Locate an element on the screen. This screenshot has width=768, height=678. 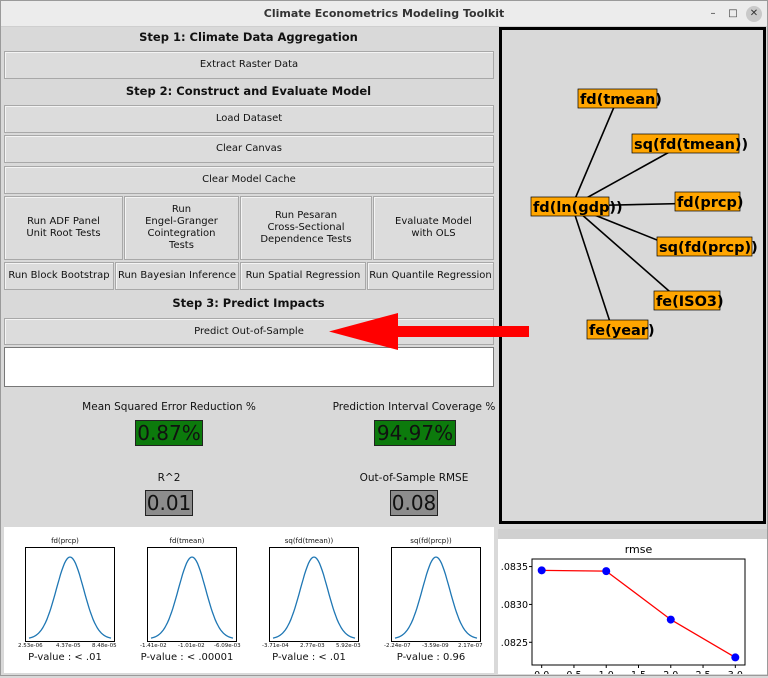
block-bootstrap-button: Run Block Bootstrap is located at coordinates (59, 276).